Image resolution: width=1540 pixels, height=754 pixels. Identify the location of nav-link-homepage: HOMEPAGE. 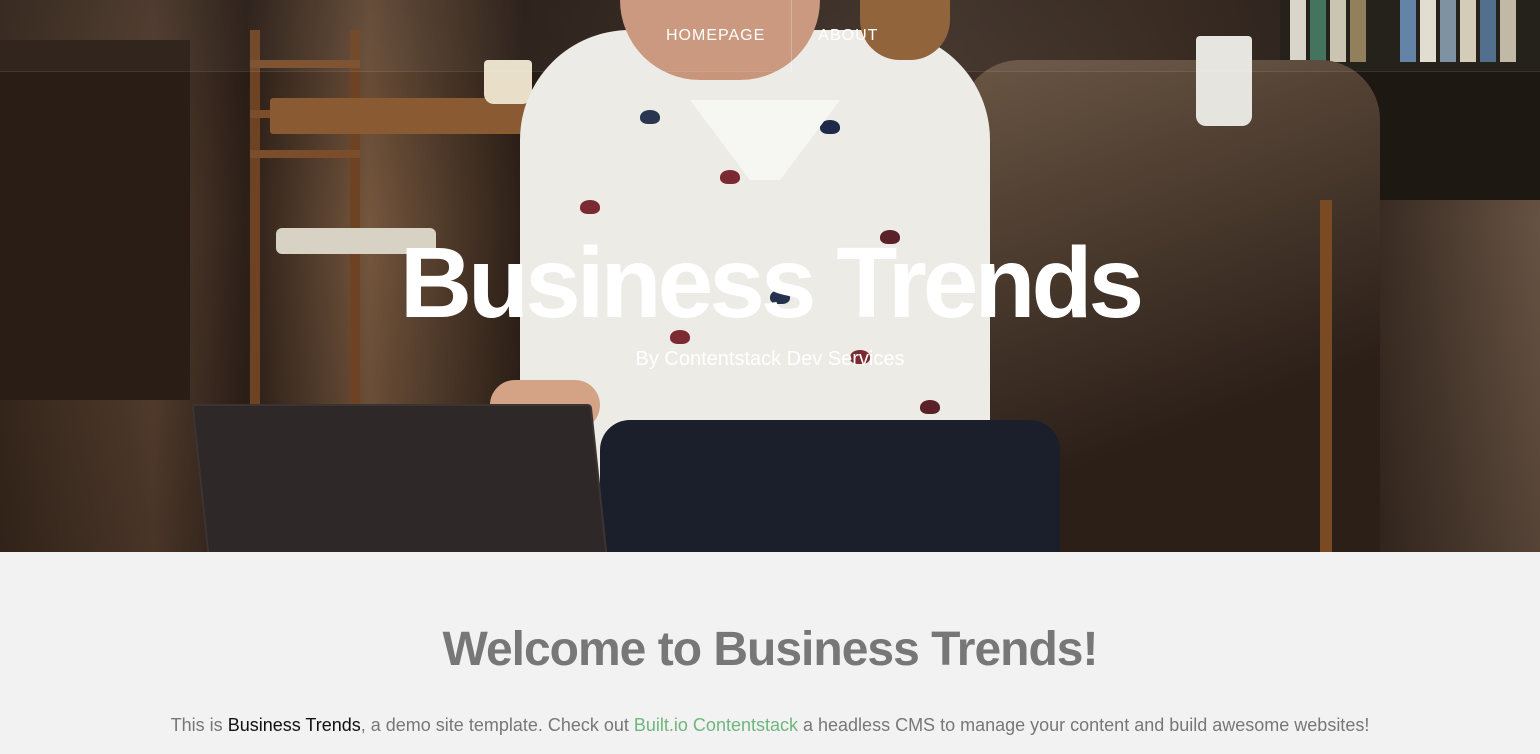
(715, 36).